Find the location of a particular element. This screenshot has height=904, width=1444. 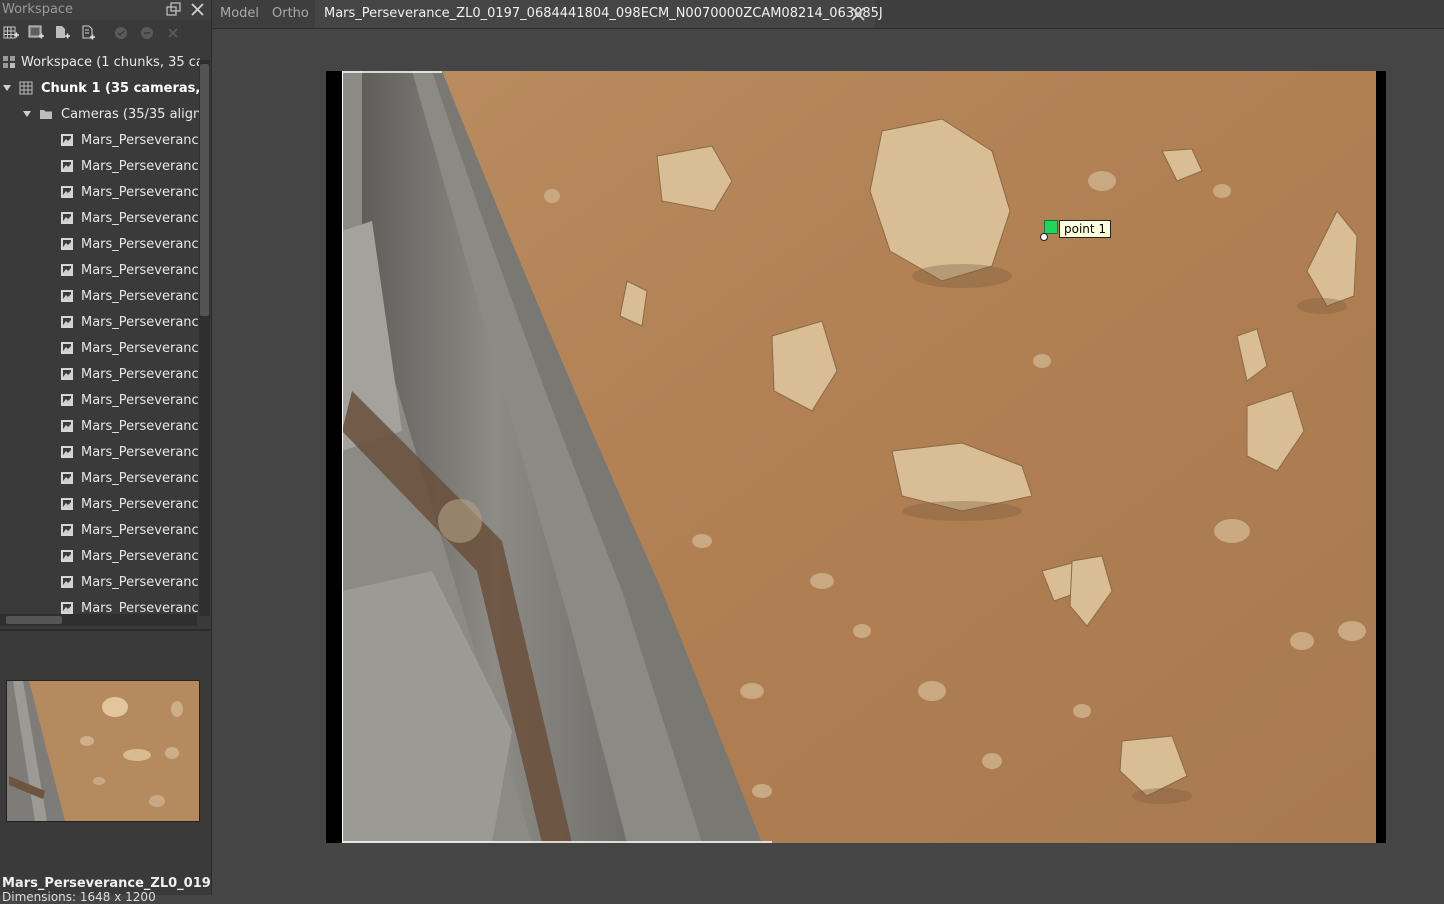

tab-model: Model is located at coordinates (237, 14).